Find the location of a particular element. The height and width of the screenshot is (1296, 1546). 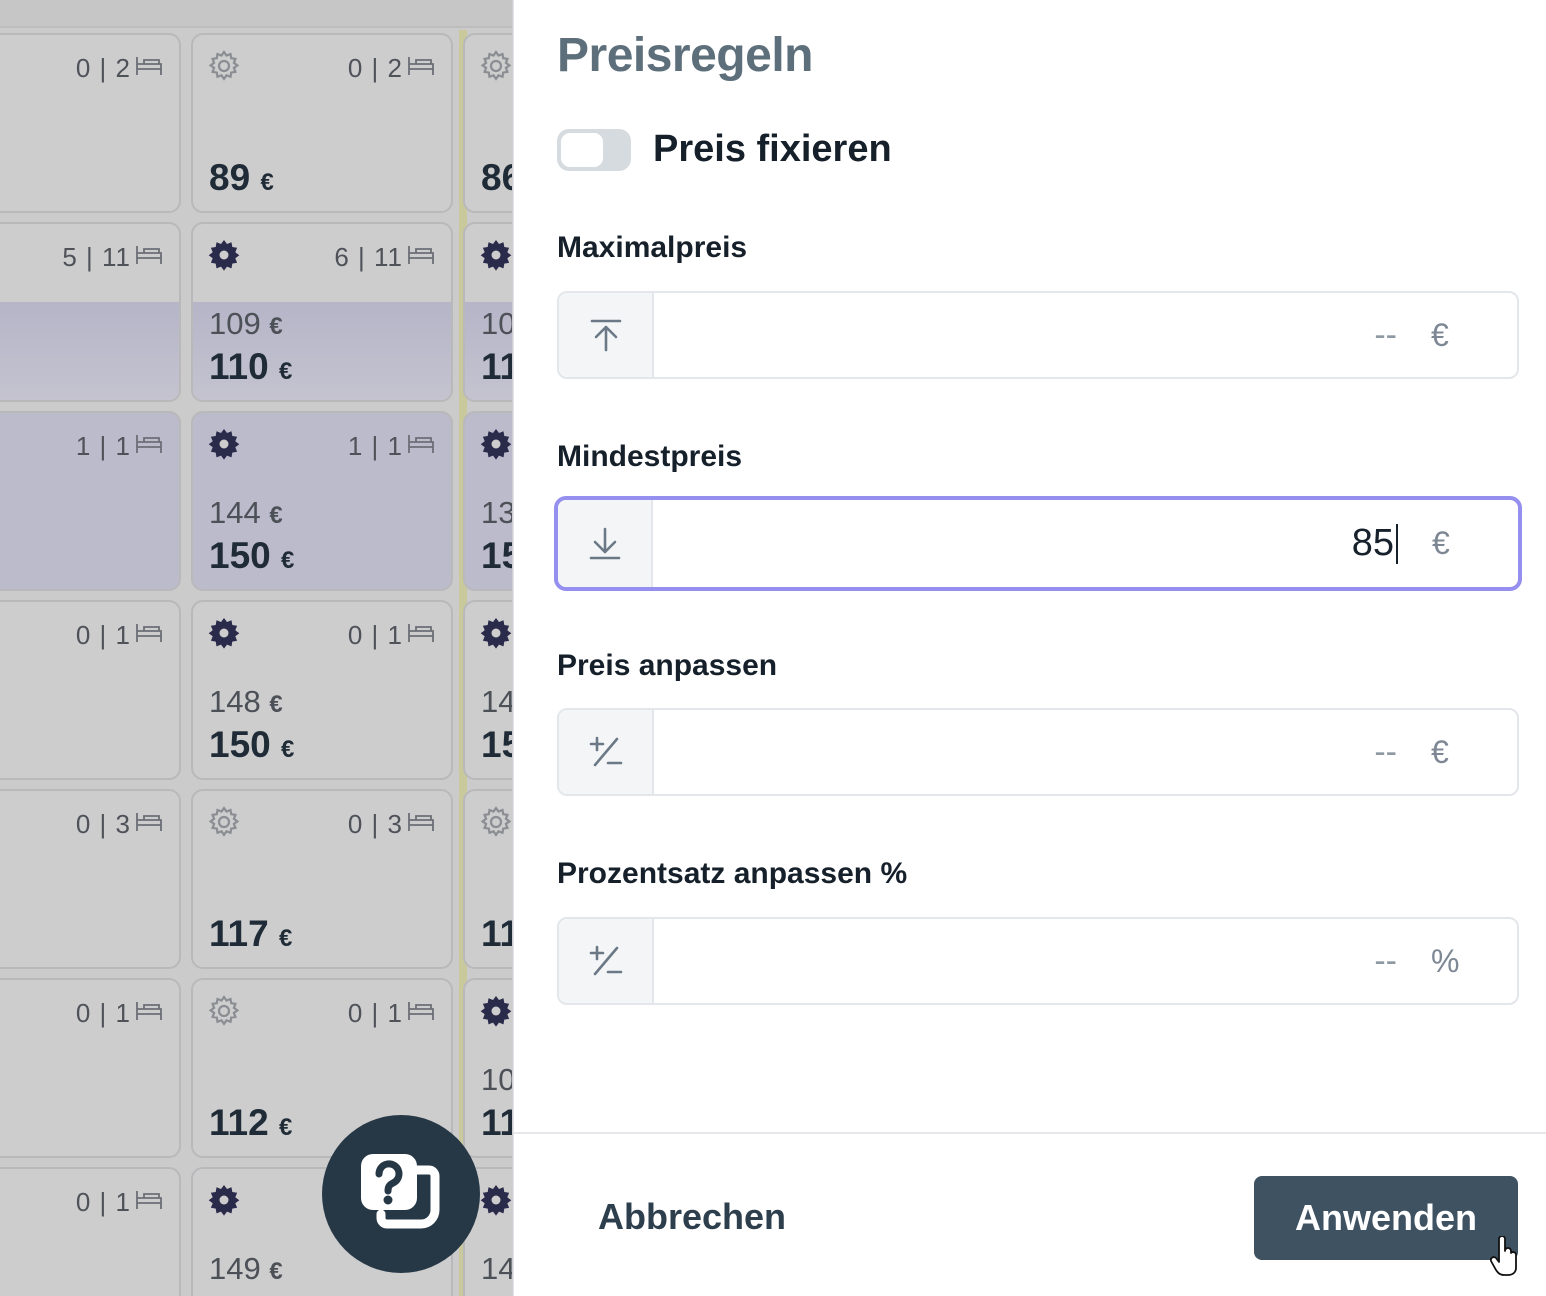

adjust-percent-field: -- % is located at coordinates (1038, 961).